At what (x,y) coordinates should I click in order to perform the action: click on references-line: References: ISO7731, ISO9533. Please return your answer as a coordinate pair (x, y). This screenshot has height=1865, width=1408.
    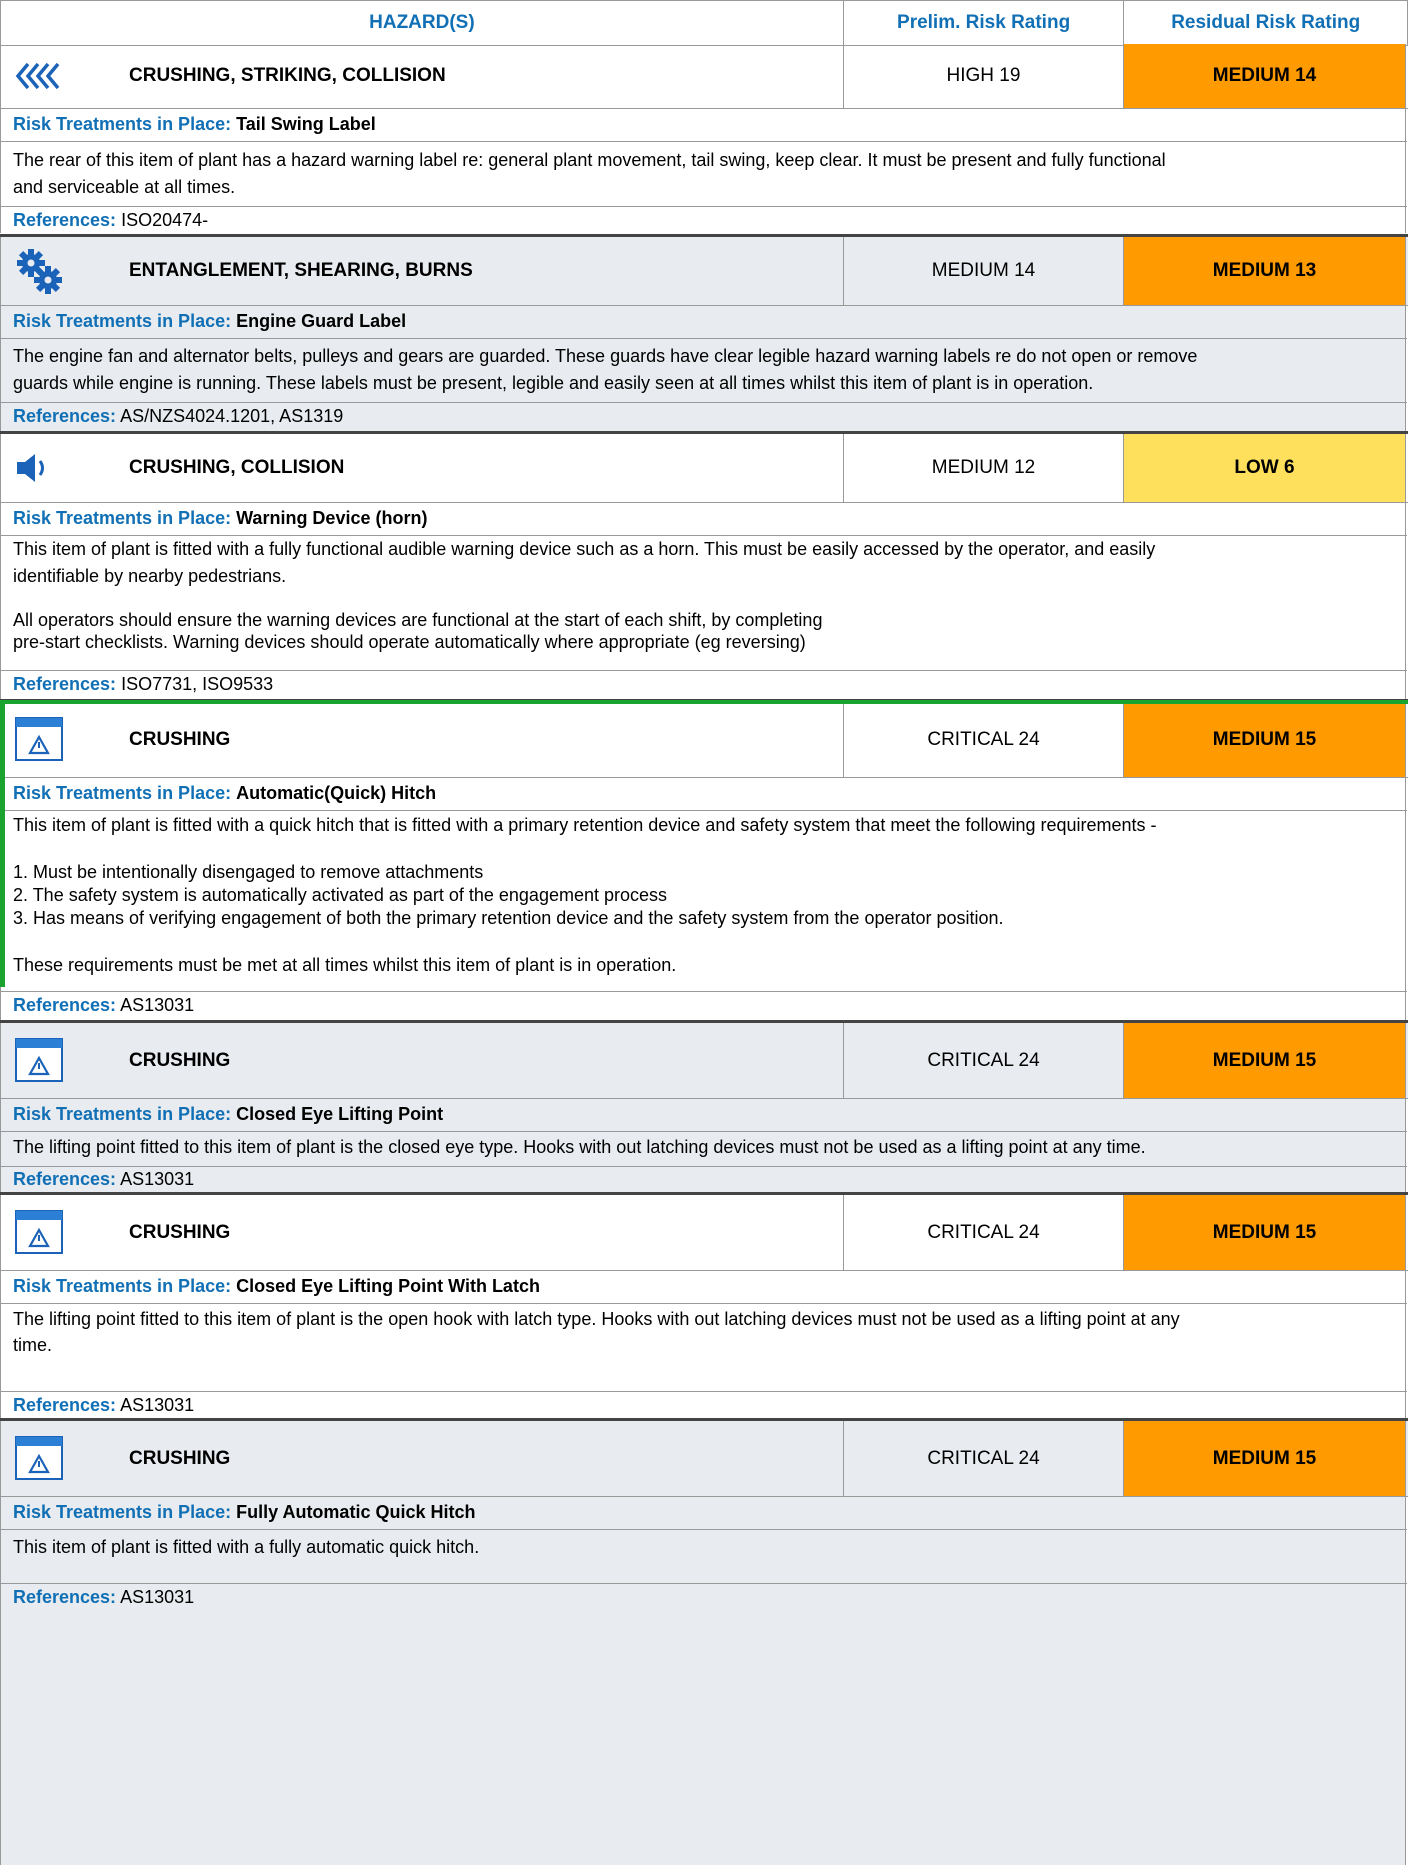
    Looking at the image, I should click on (704, 684).